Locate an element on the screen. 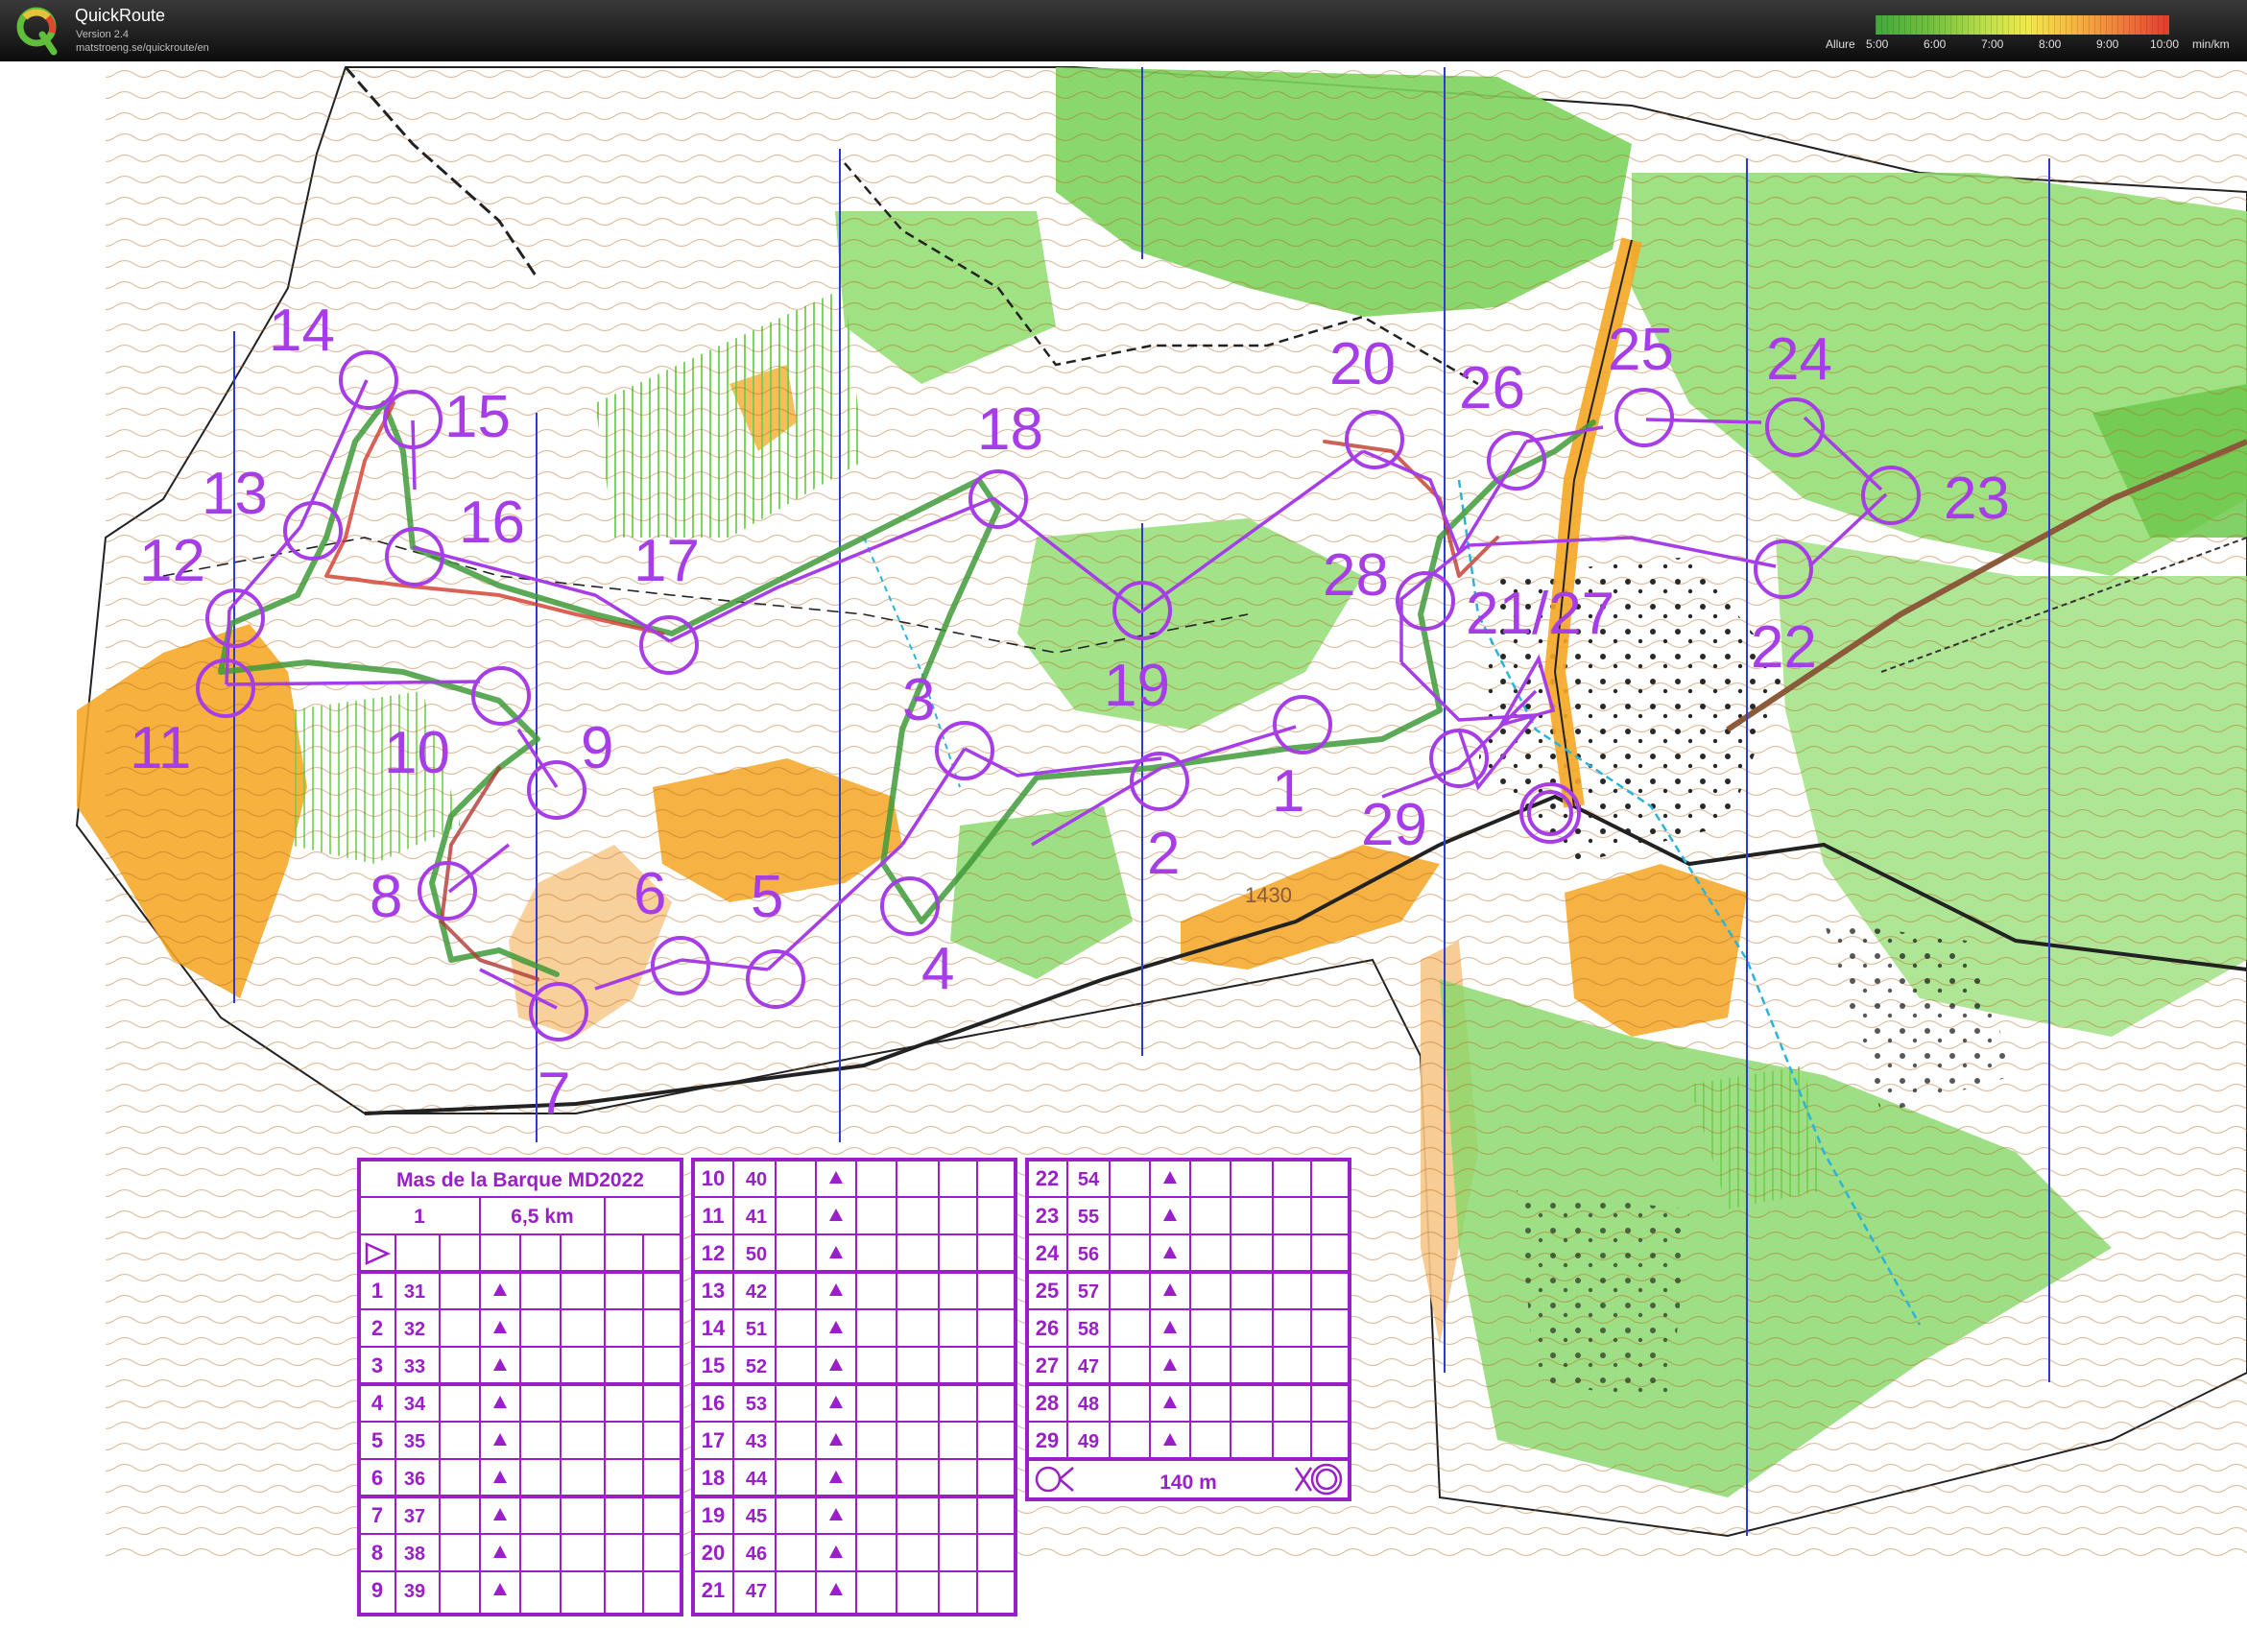  control-number: 18 is located at coordinates (713, 1478).